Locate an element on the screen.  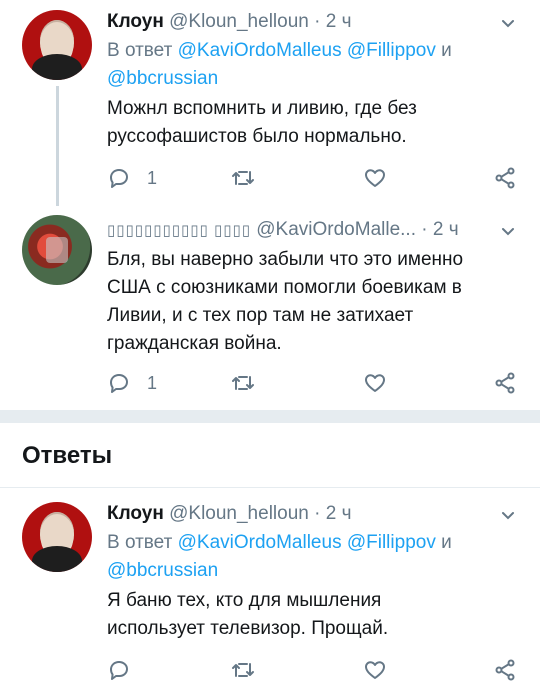
tweet-header: ▯▯▯▯▯▯▯▯▯▯▯ ▯▯▯▯ @KaviOrdoMalle... · 2 ч is located at coordinates (303, 230).